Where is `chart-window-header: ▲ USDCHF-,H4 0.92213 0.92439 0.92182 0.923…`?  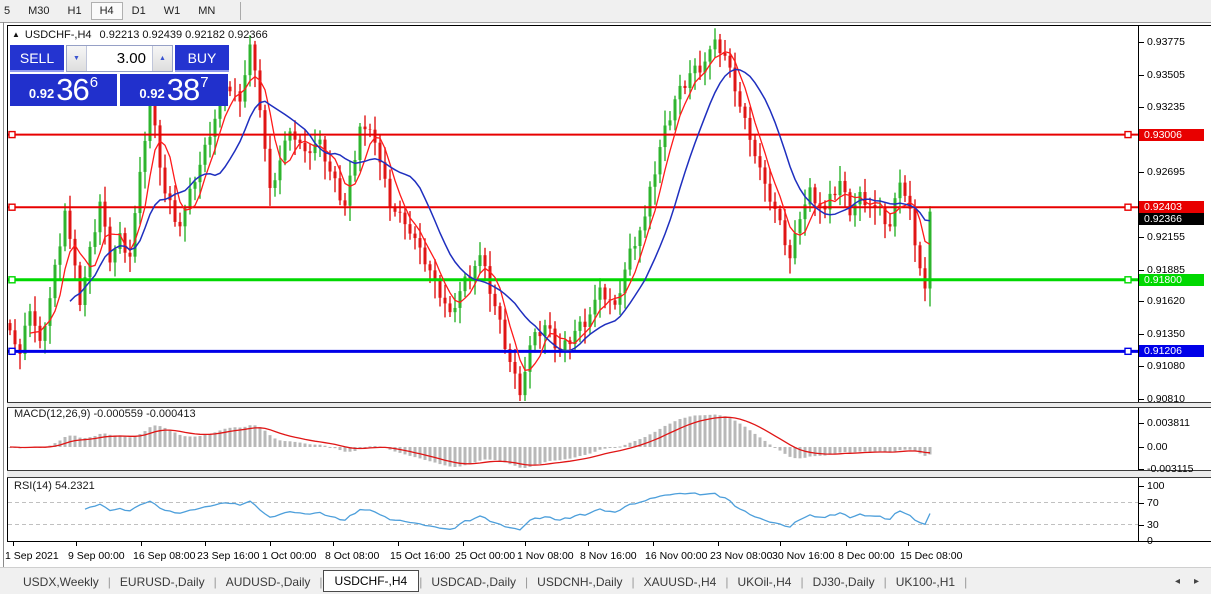
chart-window-header: ▲ USDCHF-,H4 0.92213 0.92439 0.92182 0.923… is located at coordinates (140, 35).